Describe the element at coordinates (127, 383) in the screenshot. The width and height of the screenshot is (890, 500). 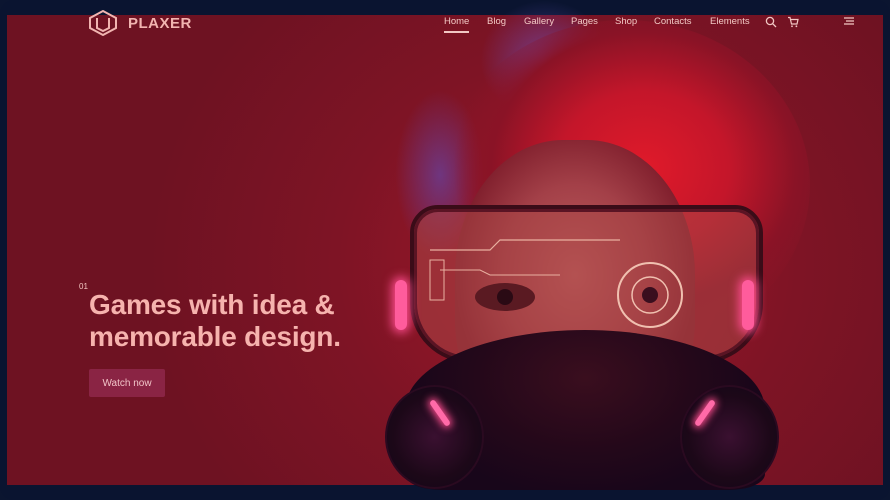
I see `watch-now-button: Watch now` at that location.